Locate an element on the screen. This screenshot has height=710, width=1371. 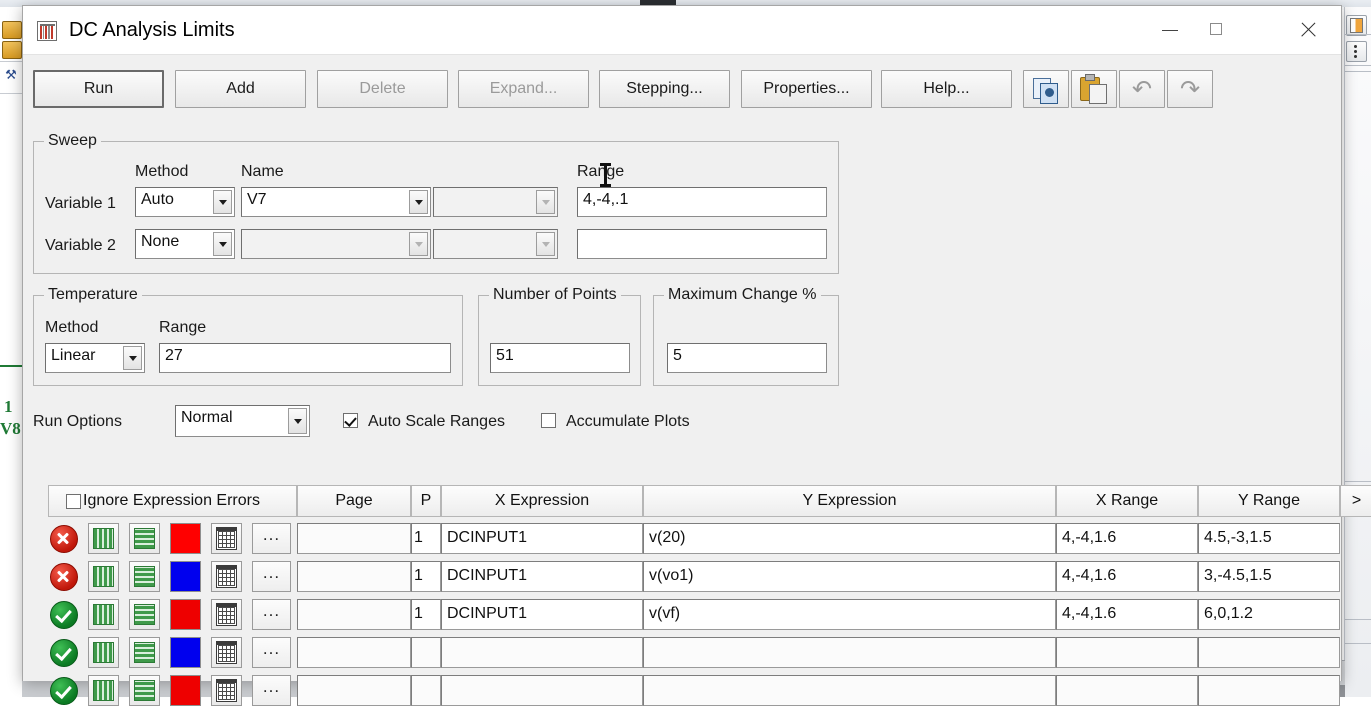
close-button is located at coordinates (1308, 29).